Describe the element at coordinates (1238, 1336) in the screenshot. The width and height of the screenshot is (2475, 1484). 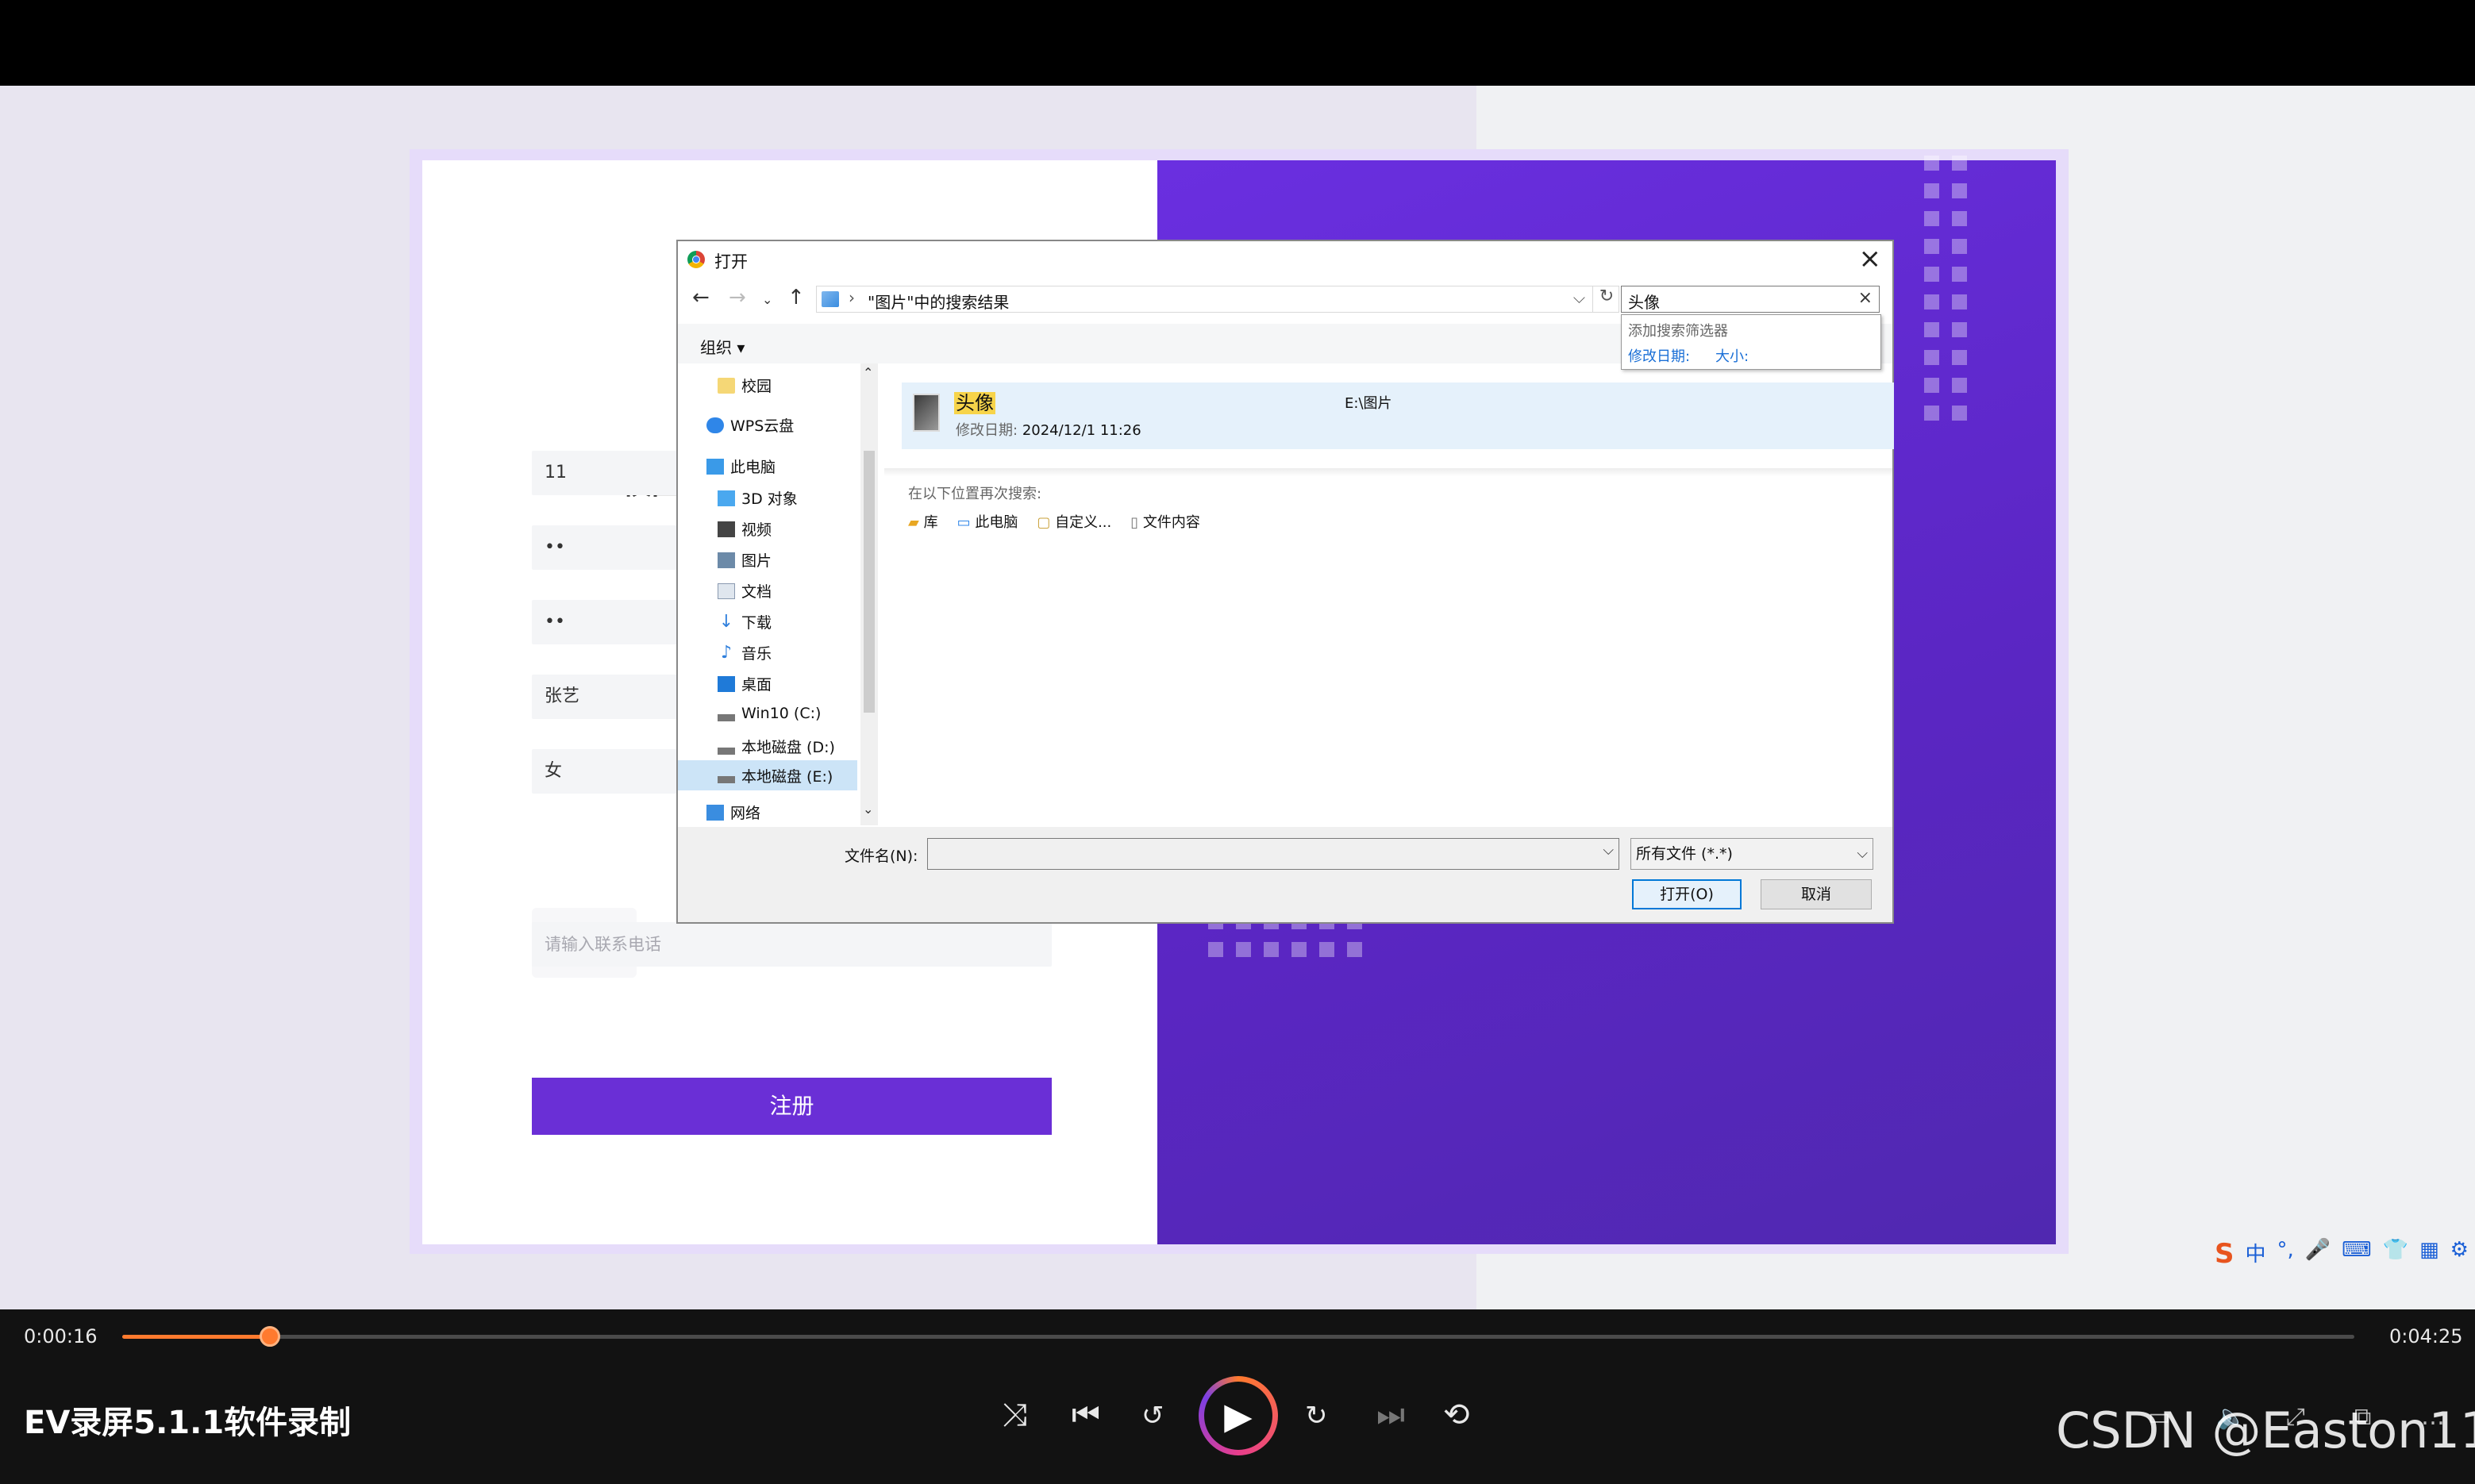
I see `progress-track` at that location.